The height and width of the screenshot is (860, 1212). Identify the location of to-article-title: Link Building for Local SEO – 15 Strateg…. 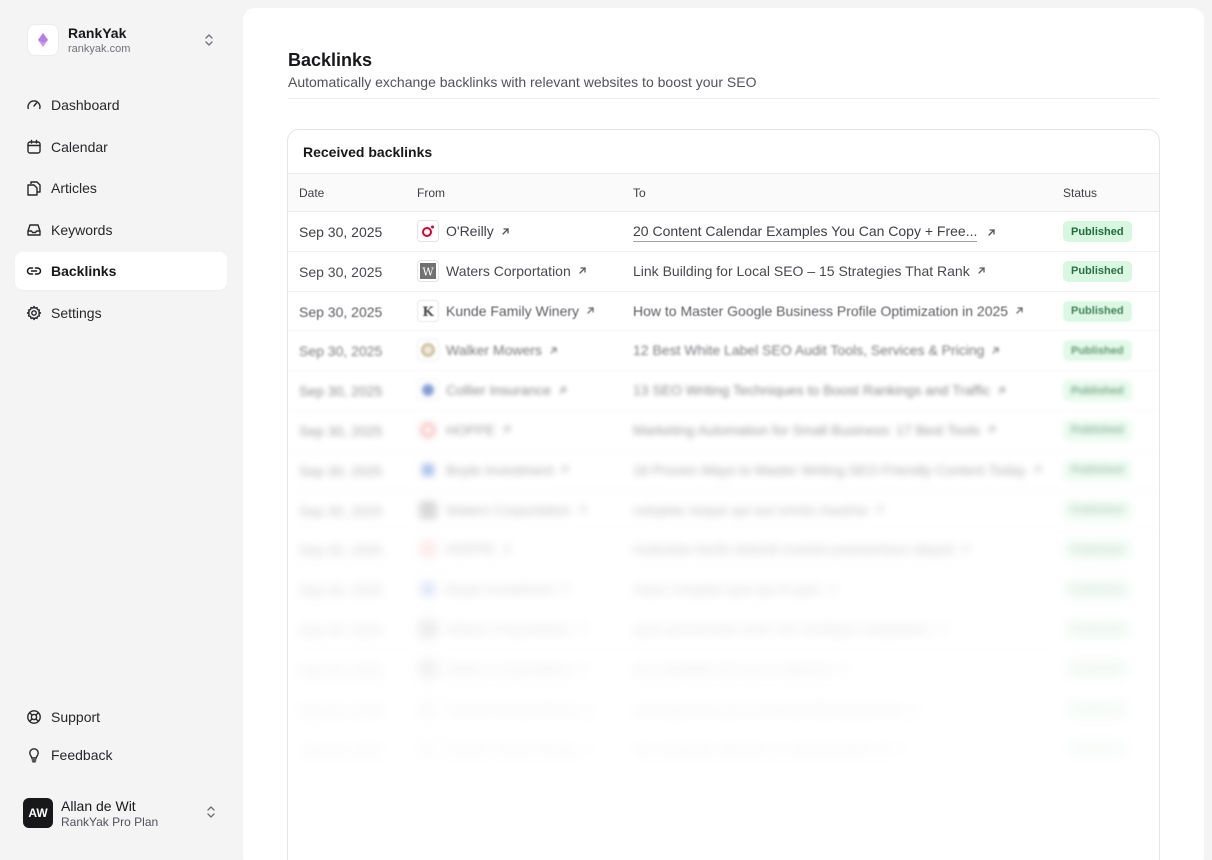
(801, 270).